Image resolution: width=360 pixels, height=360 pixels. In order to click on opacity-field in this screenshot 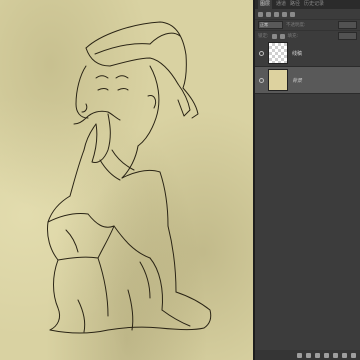, I will do `click(347, 25)`.